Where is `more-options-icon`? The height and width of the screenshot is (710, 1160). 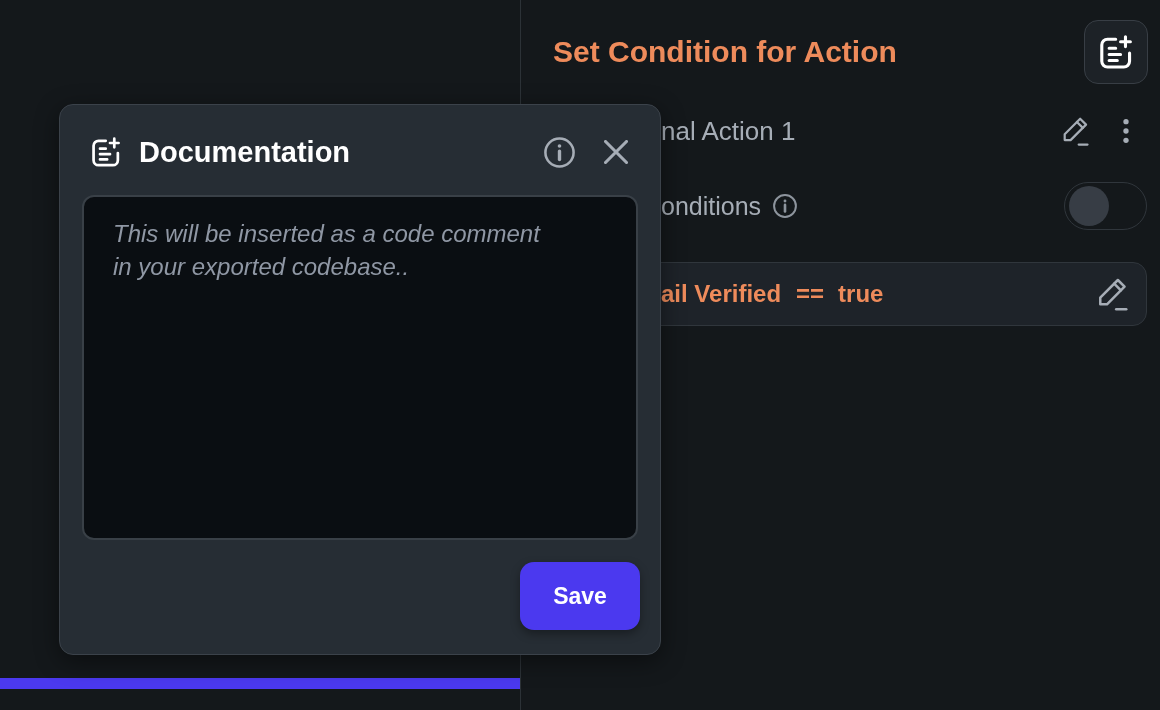
more-options-icon is located at coordinates (1126, 131).